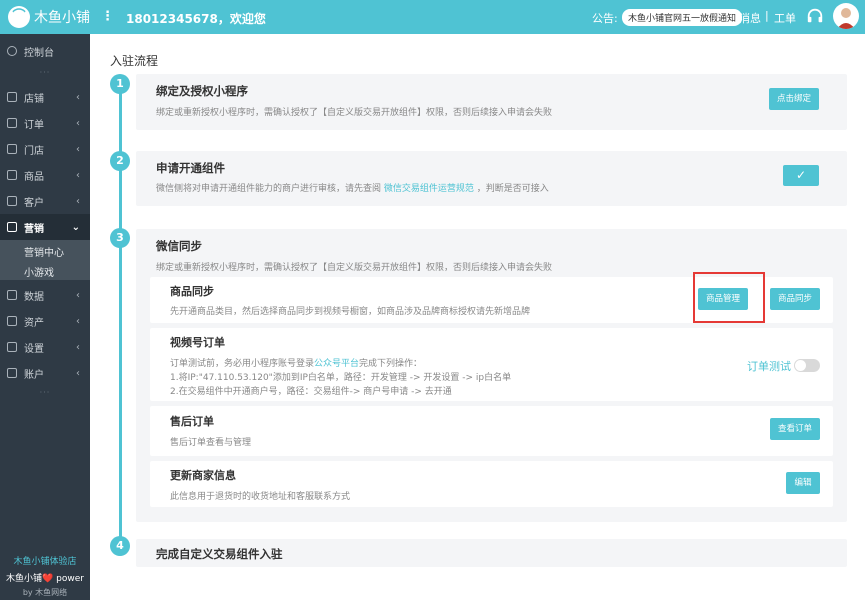  Describe the element at coordinates (260, 497) in the screenshot. I see `panel-desc: 此信息用于退货时的收货地址和客服联系方式` at that location.